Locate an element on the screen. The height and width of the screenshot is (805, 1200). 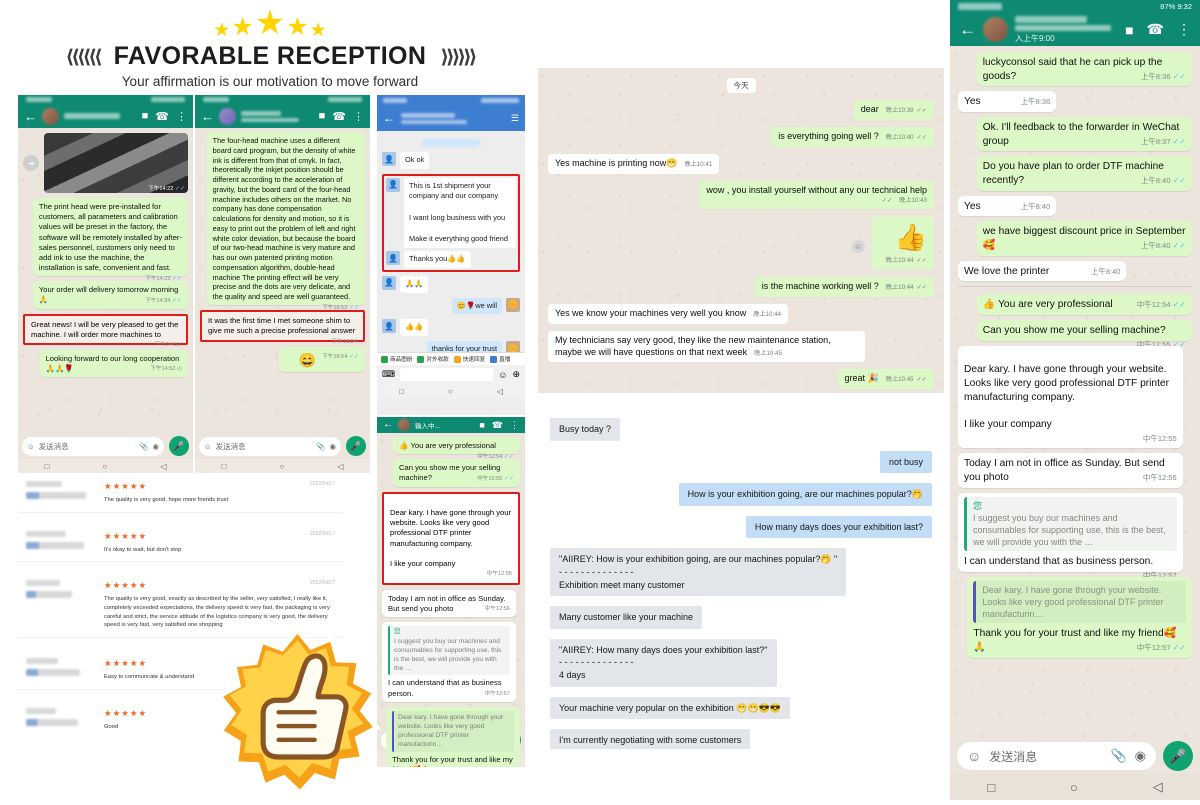
wechat-quick-tools: 商品图册 对外收款 快速回复 直播 is located at coordinates (451, 358).